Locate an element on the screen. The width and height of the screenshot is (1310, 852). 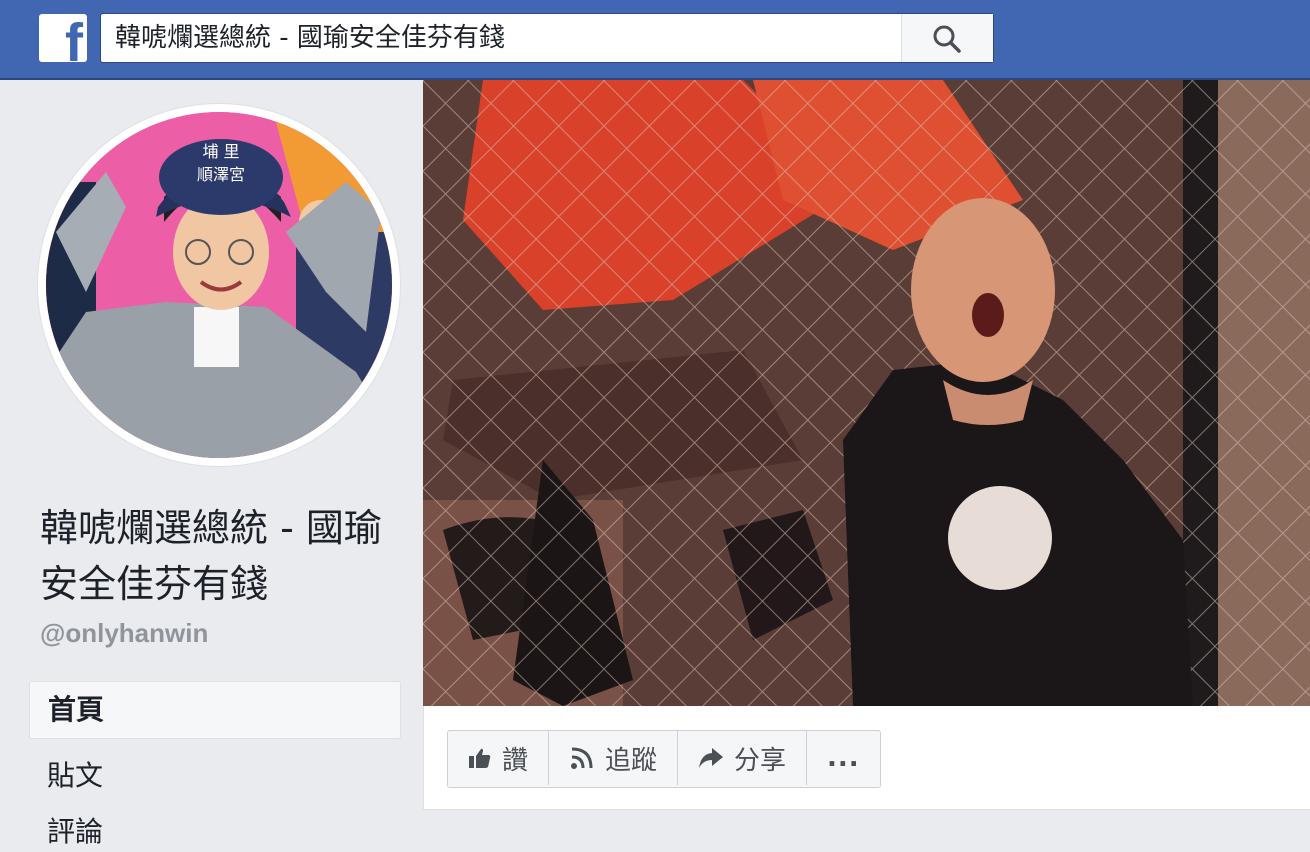
share-arrow-icon is located at coordinates (711, 758).